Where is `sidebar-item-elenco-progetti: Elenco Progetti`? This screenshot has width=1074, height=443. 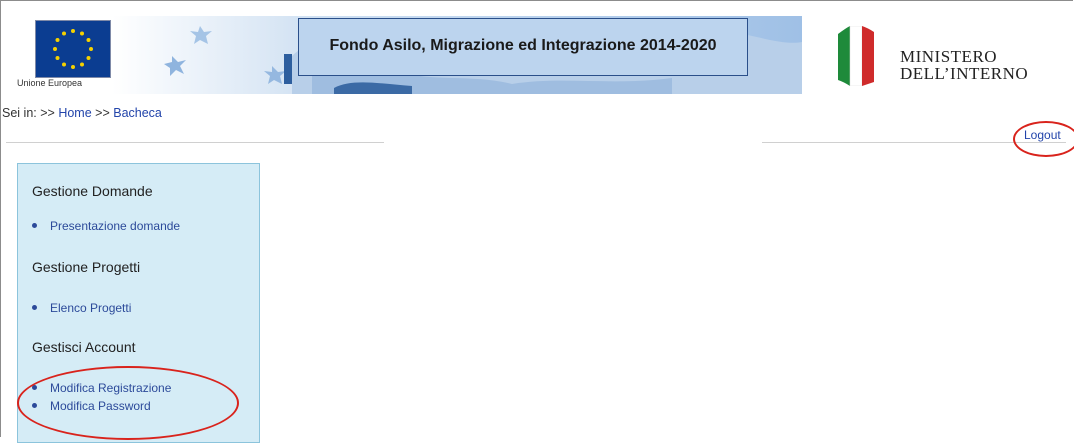 sidebar-item-elenco-progetti: Elenco Progetti is located at coordinates (81, 308).